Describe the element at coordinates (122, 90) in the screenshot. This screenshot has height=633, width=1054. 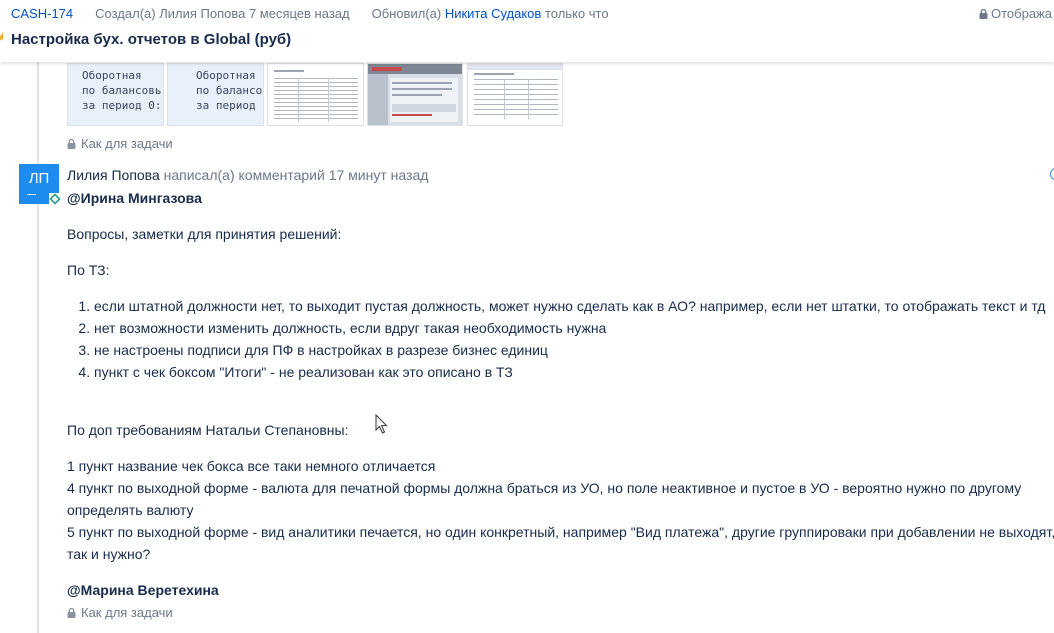
I see `thumbnail-text: Оборотная по балансовь за период 0:` at that location.